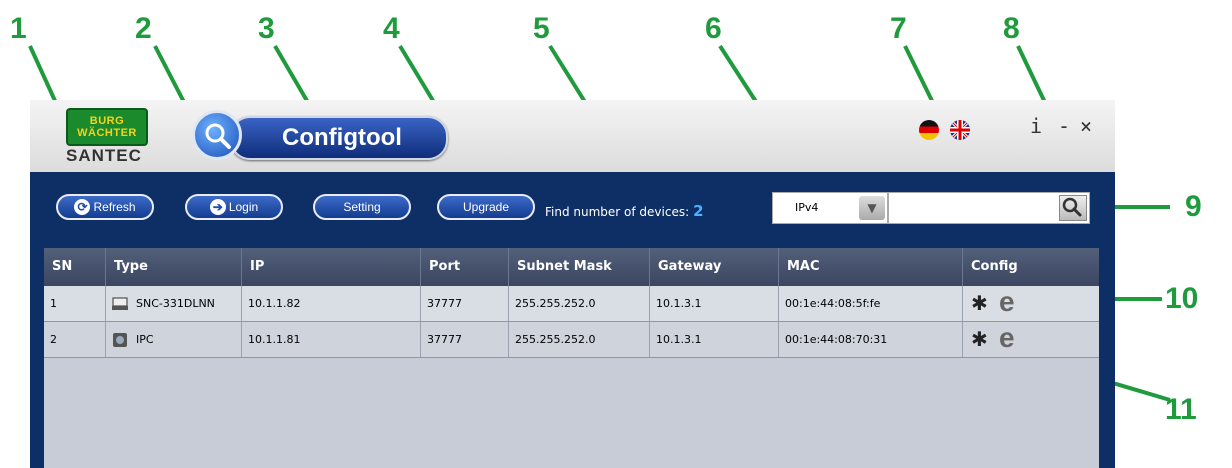  Describe the element at coordinates (579, 267) in the screenshot. I see `col-subnet-mask: Subnet Mask` at that location.